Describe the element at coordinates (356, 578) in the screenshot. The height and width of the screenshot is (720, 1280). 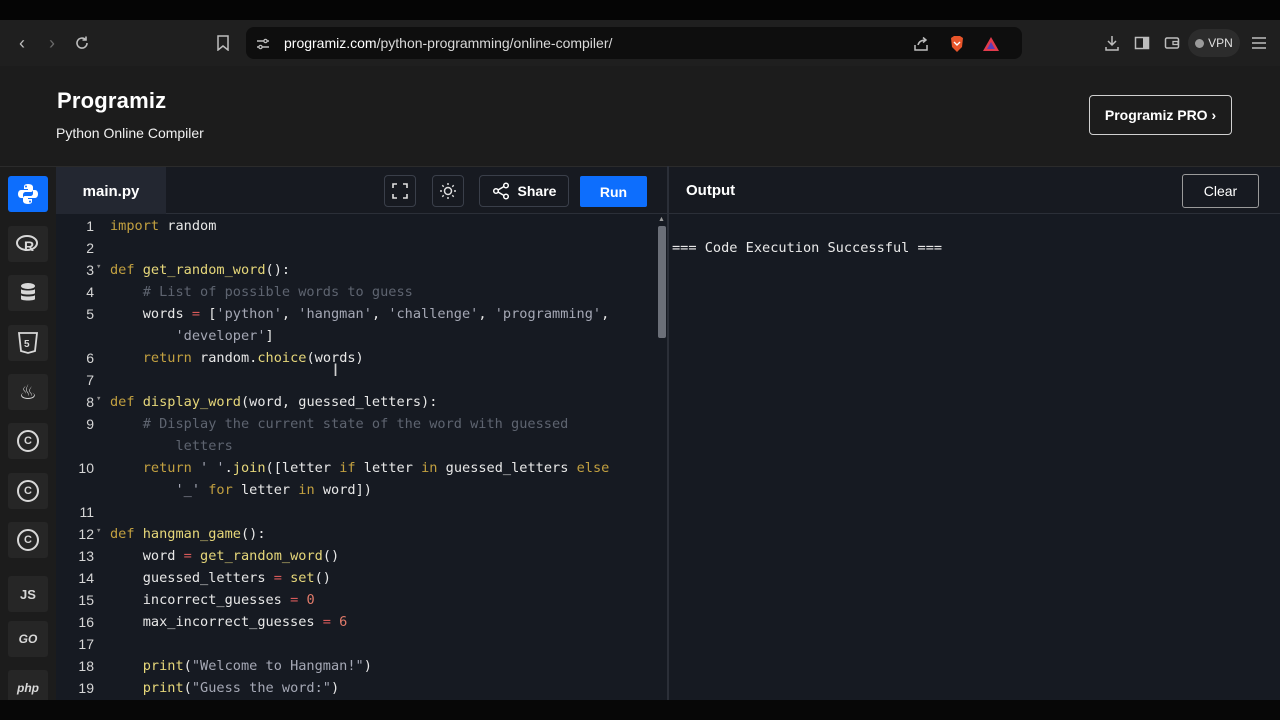
I see `code-line: 14 guessed_letters = set()` at that location.